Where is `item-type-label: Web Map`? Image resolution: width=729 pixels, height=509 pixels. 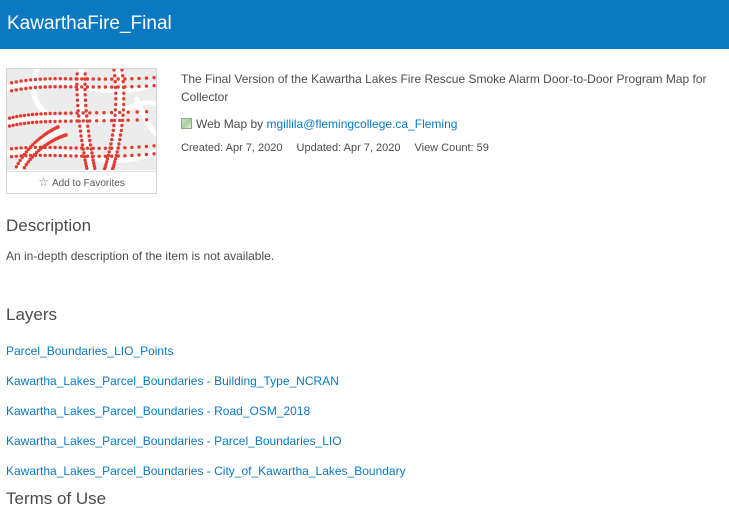 item-type-label: Web Map is located at coordinates (222, 124).